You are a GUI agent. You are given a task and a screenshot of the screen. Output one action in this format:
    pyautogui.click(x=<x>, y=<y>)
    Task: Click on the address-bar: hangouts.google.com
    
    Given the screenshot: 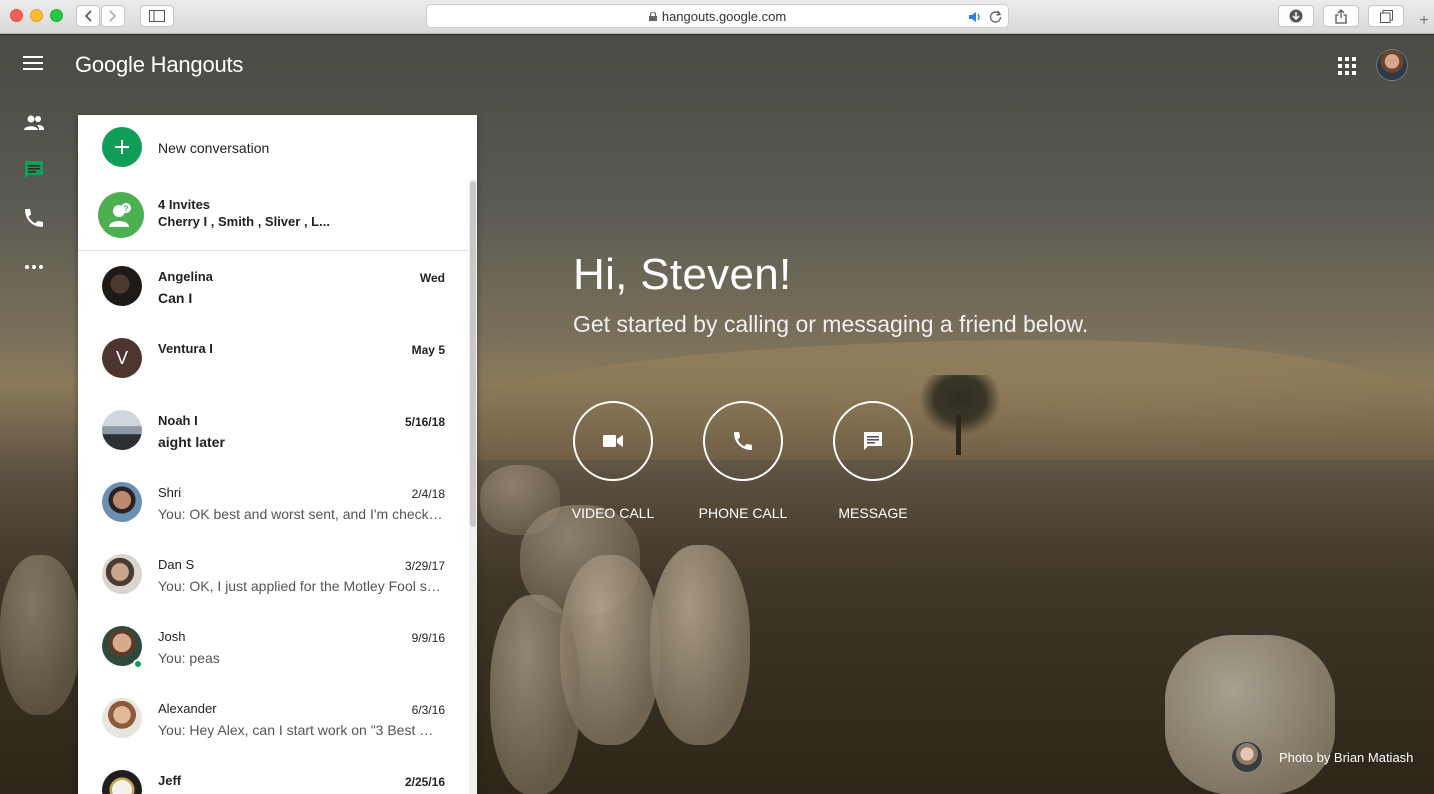 What is the action you would take?
    pyautogui.click(x=717, y=16)
    